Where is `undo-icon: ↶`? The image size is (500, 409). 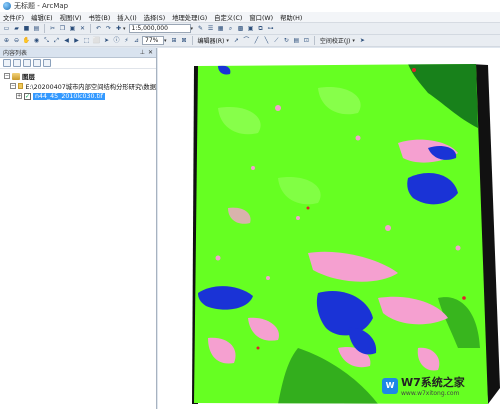 undo-icon: ↶ is located at coordinates (98, 28).